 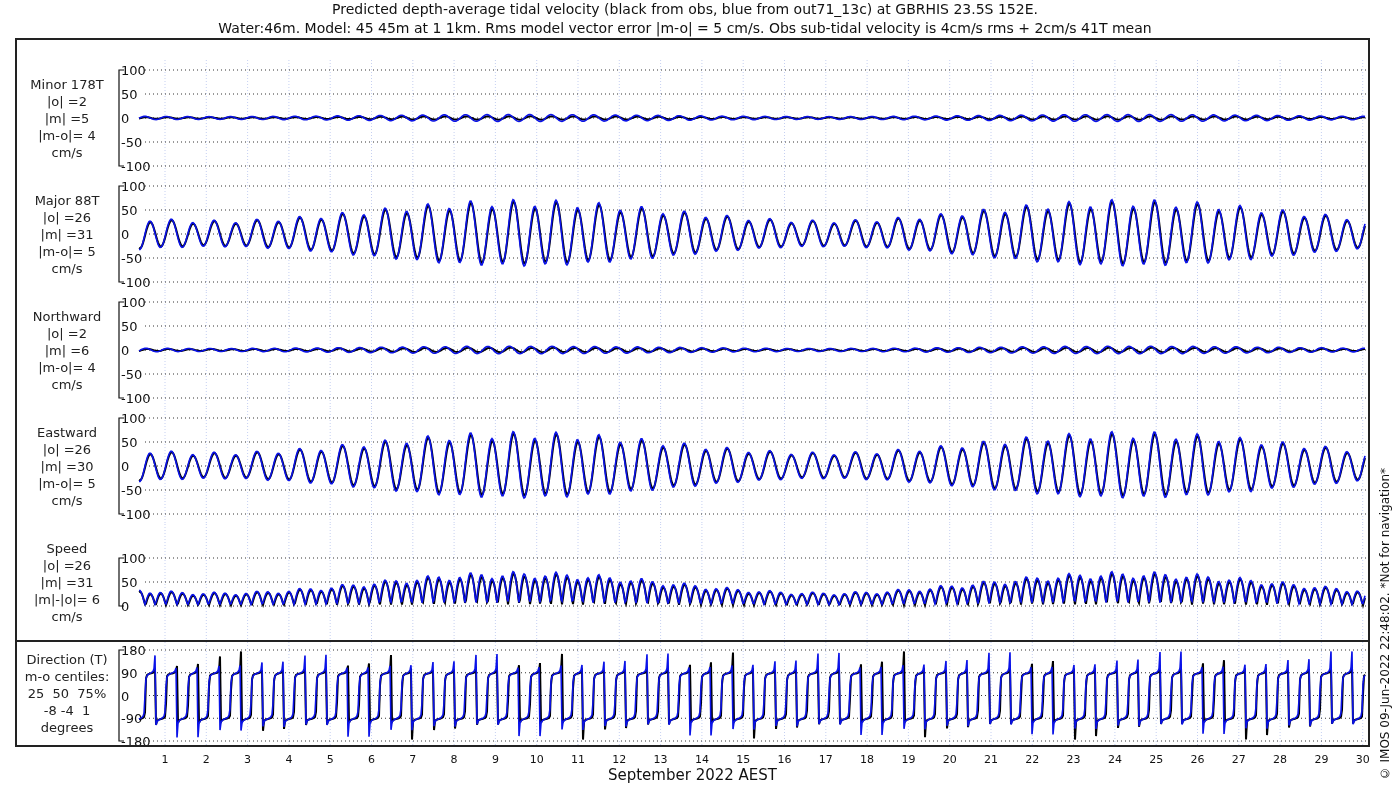 What do you see at coordinates (578, 759) in the screenshot?
I see `x-tick-label: 11` at bounding box center [578, 759].